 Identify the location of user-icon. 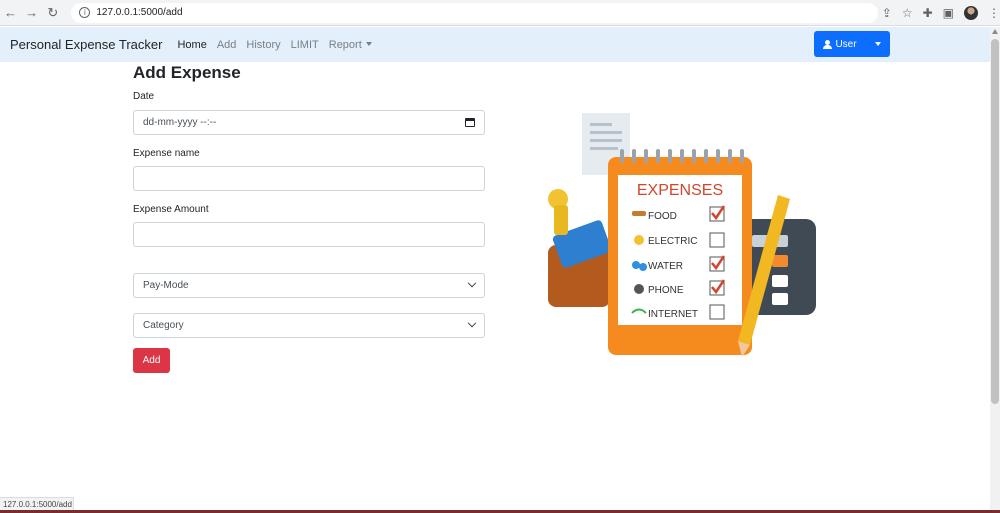
(828, 44).